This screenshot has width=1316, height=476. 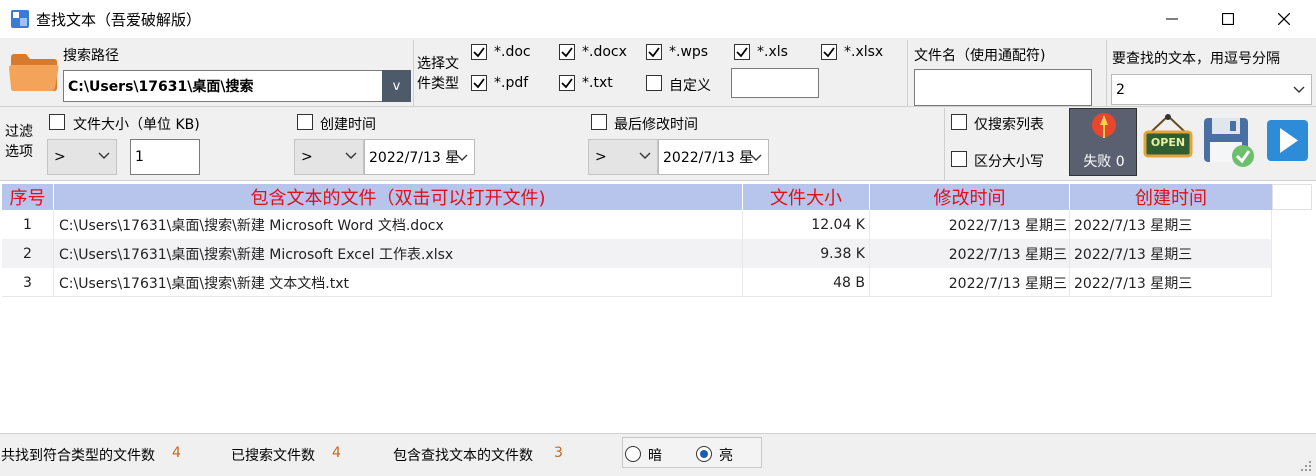 I want to click on doc-checkbox, so click(x=479, y=52).